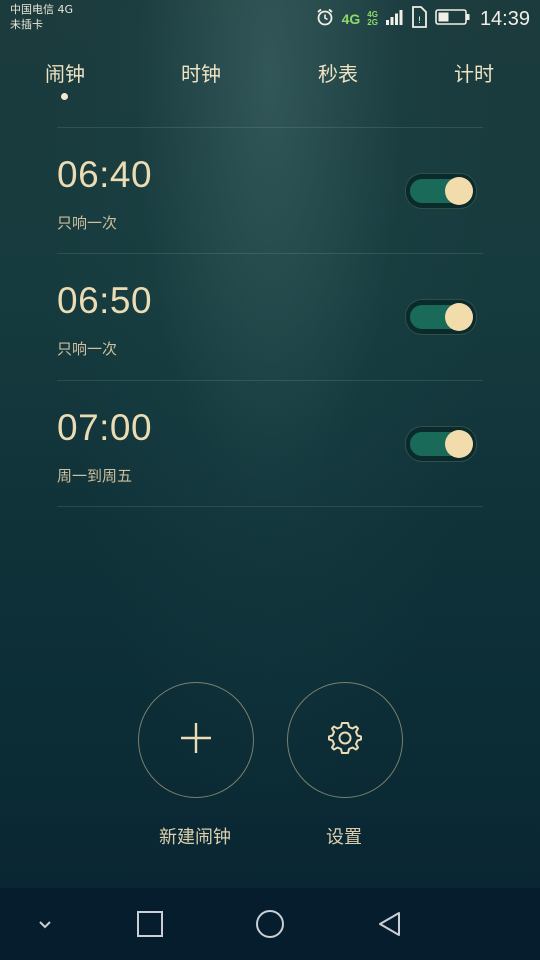 Image resolution: width=540 pixels, height=960 pixels. I want to click on sim-status: 未插卡, so click(26, 24).